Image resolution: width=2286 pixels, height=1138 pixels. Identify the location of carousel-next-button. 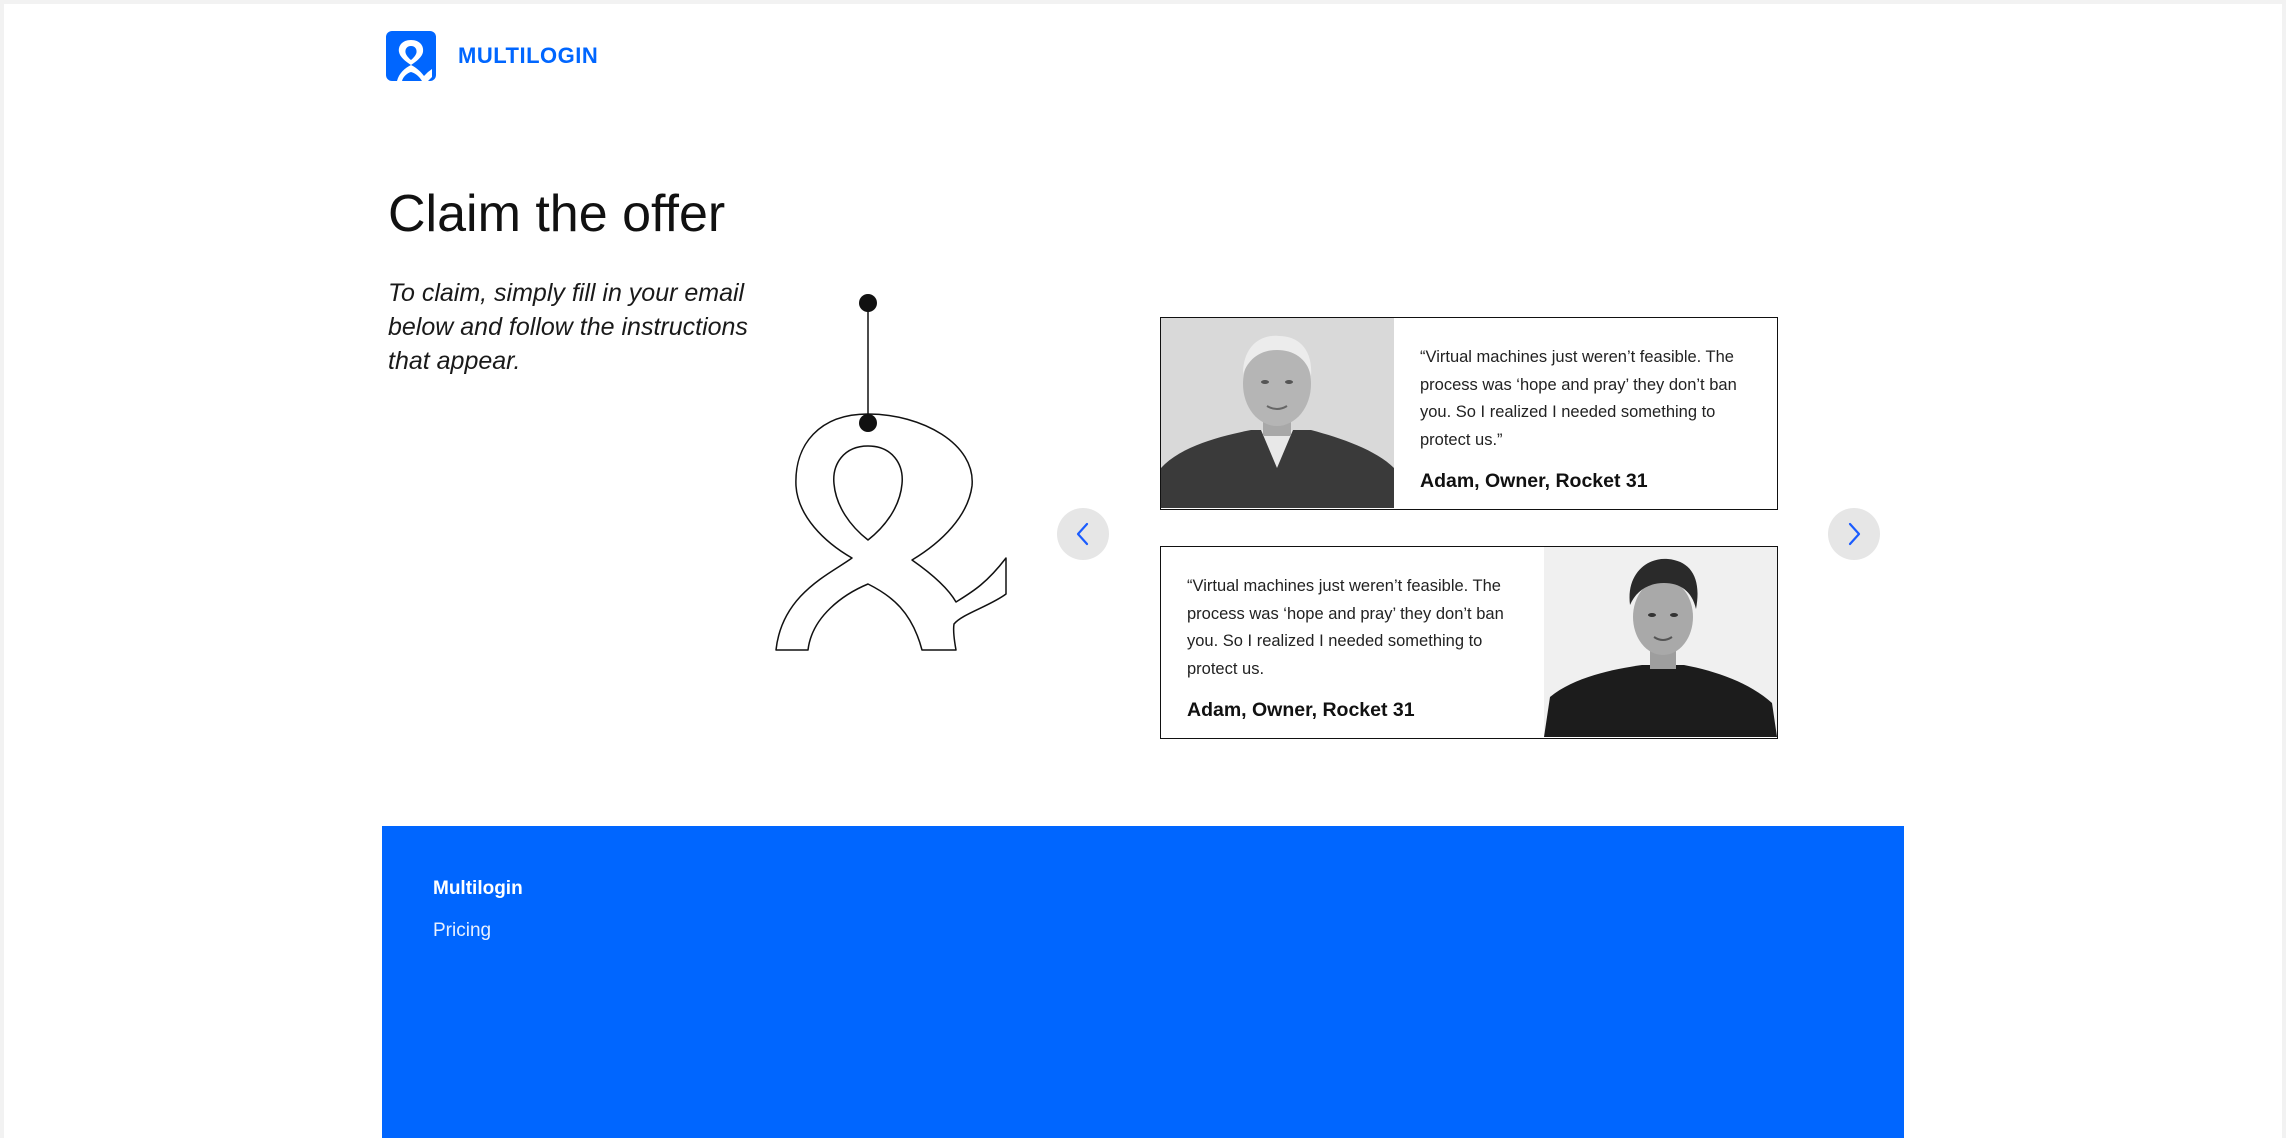
(1854, 534).